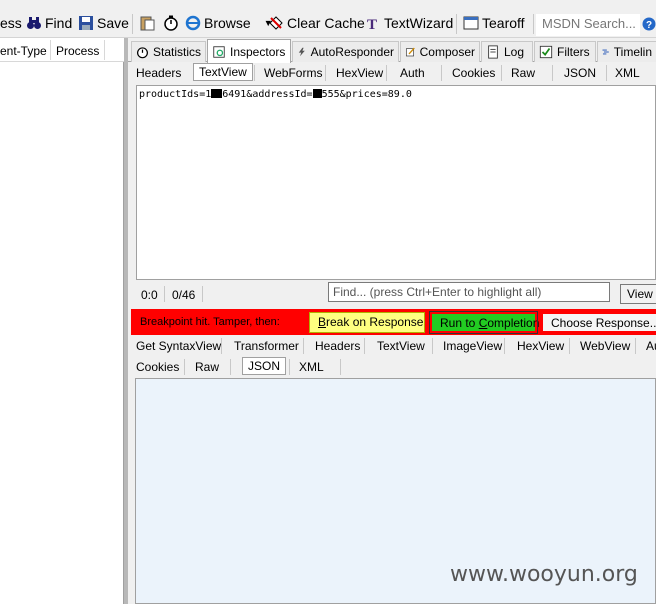 This screenshot has height=604, width=656. I want to click on composer-icon, so click(410, 52).